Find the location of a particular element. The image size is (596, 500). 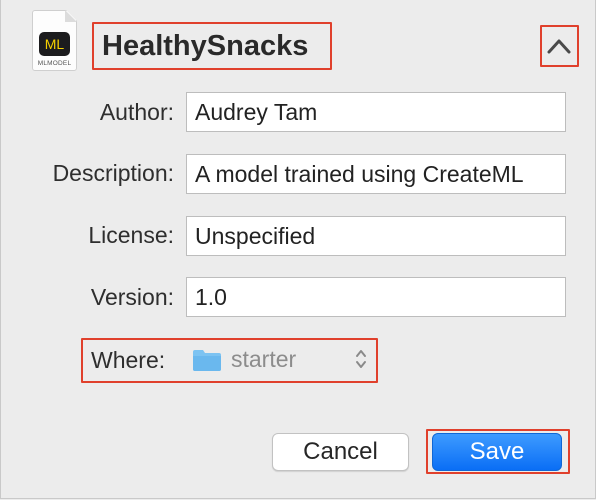

description-label: Description: is located at coordinates (113, 173).